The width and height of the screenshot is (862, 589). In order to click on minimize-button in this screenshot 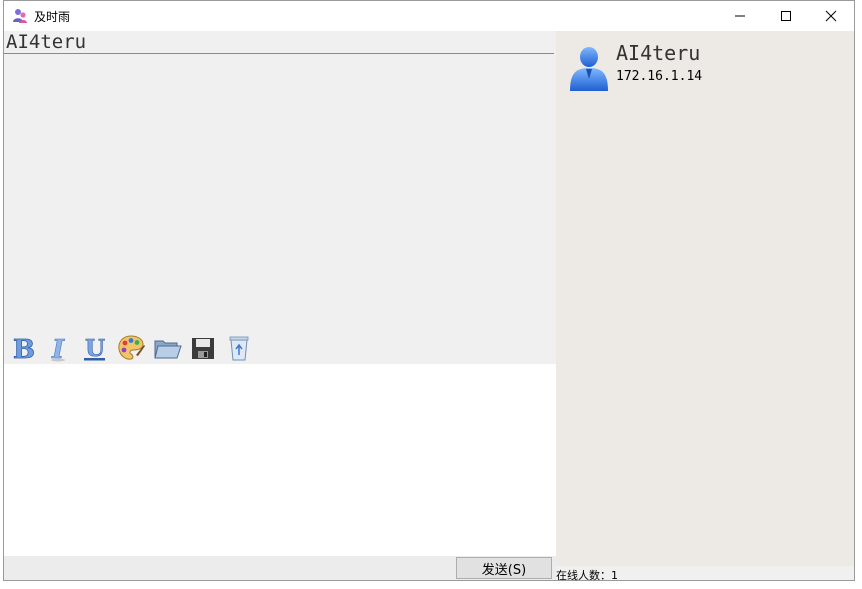, I will do `click(740, 16)`.